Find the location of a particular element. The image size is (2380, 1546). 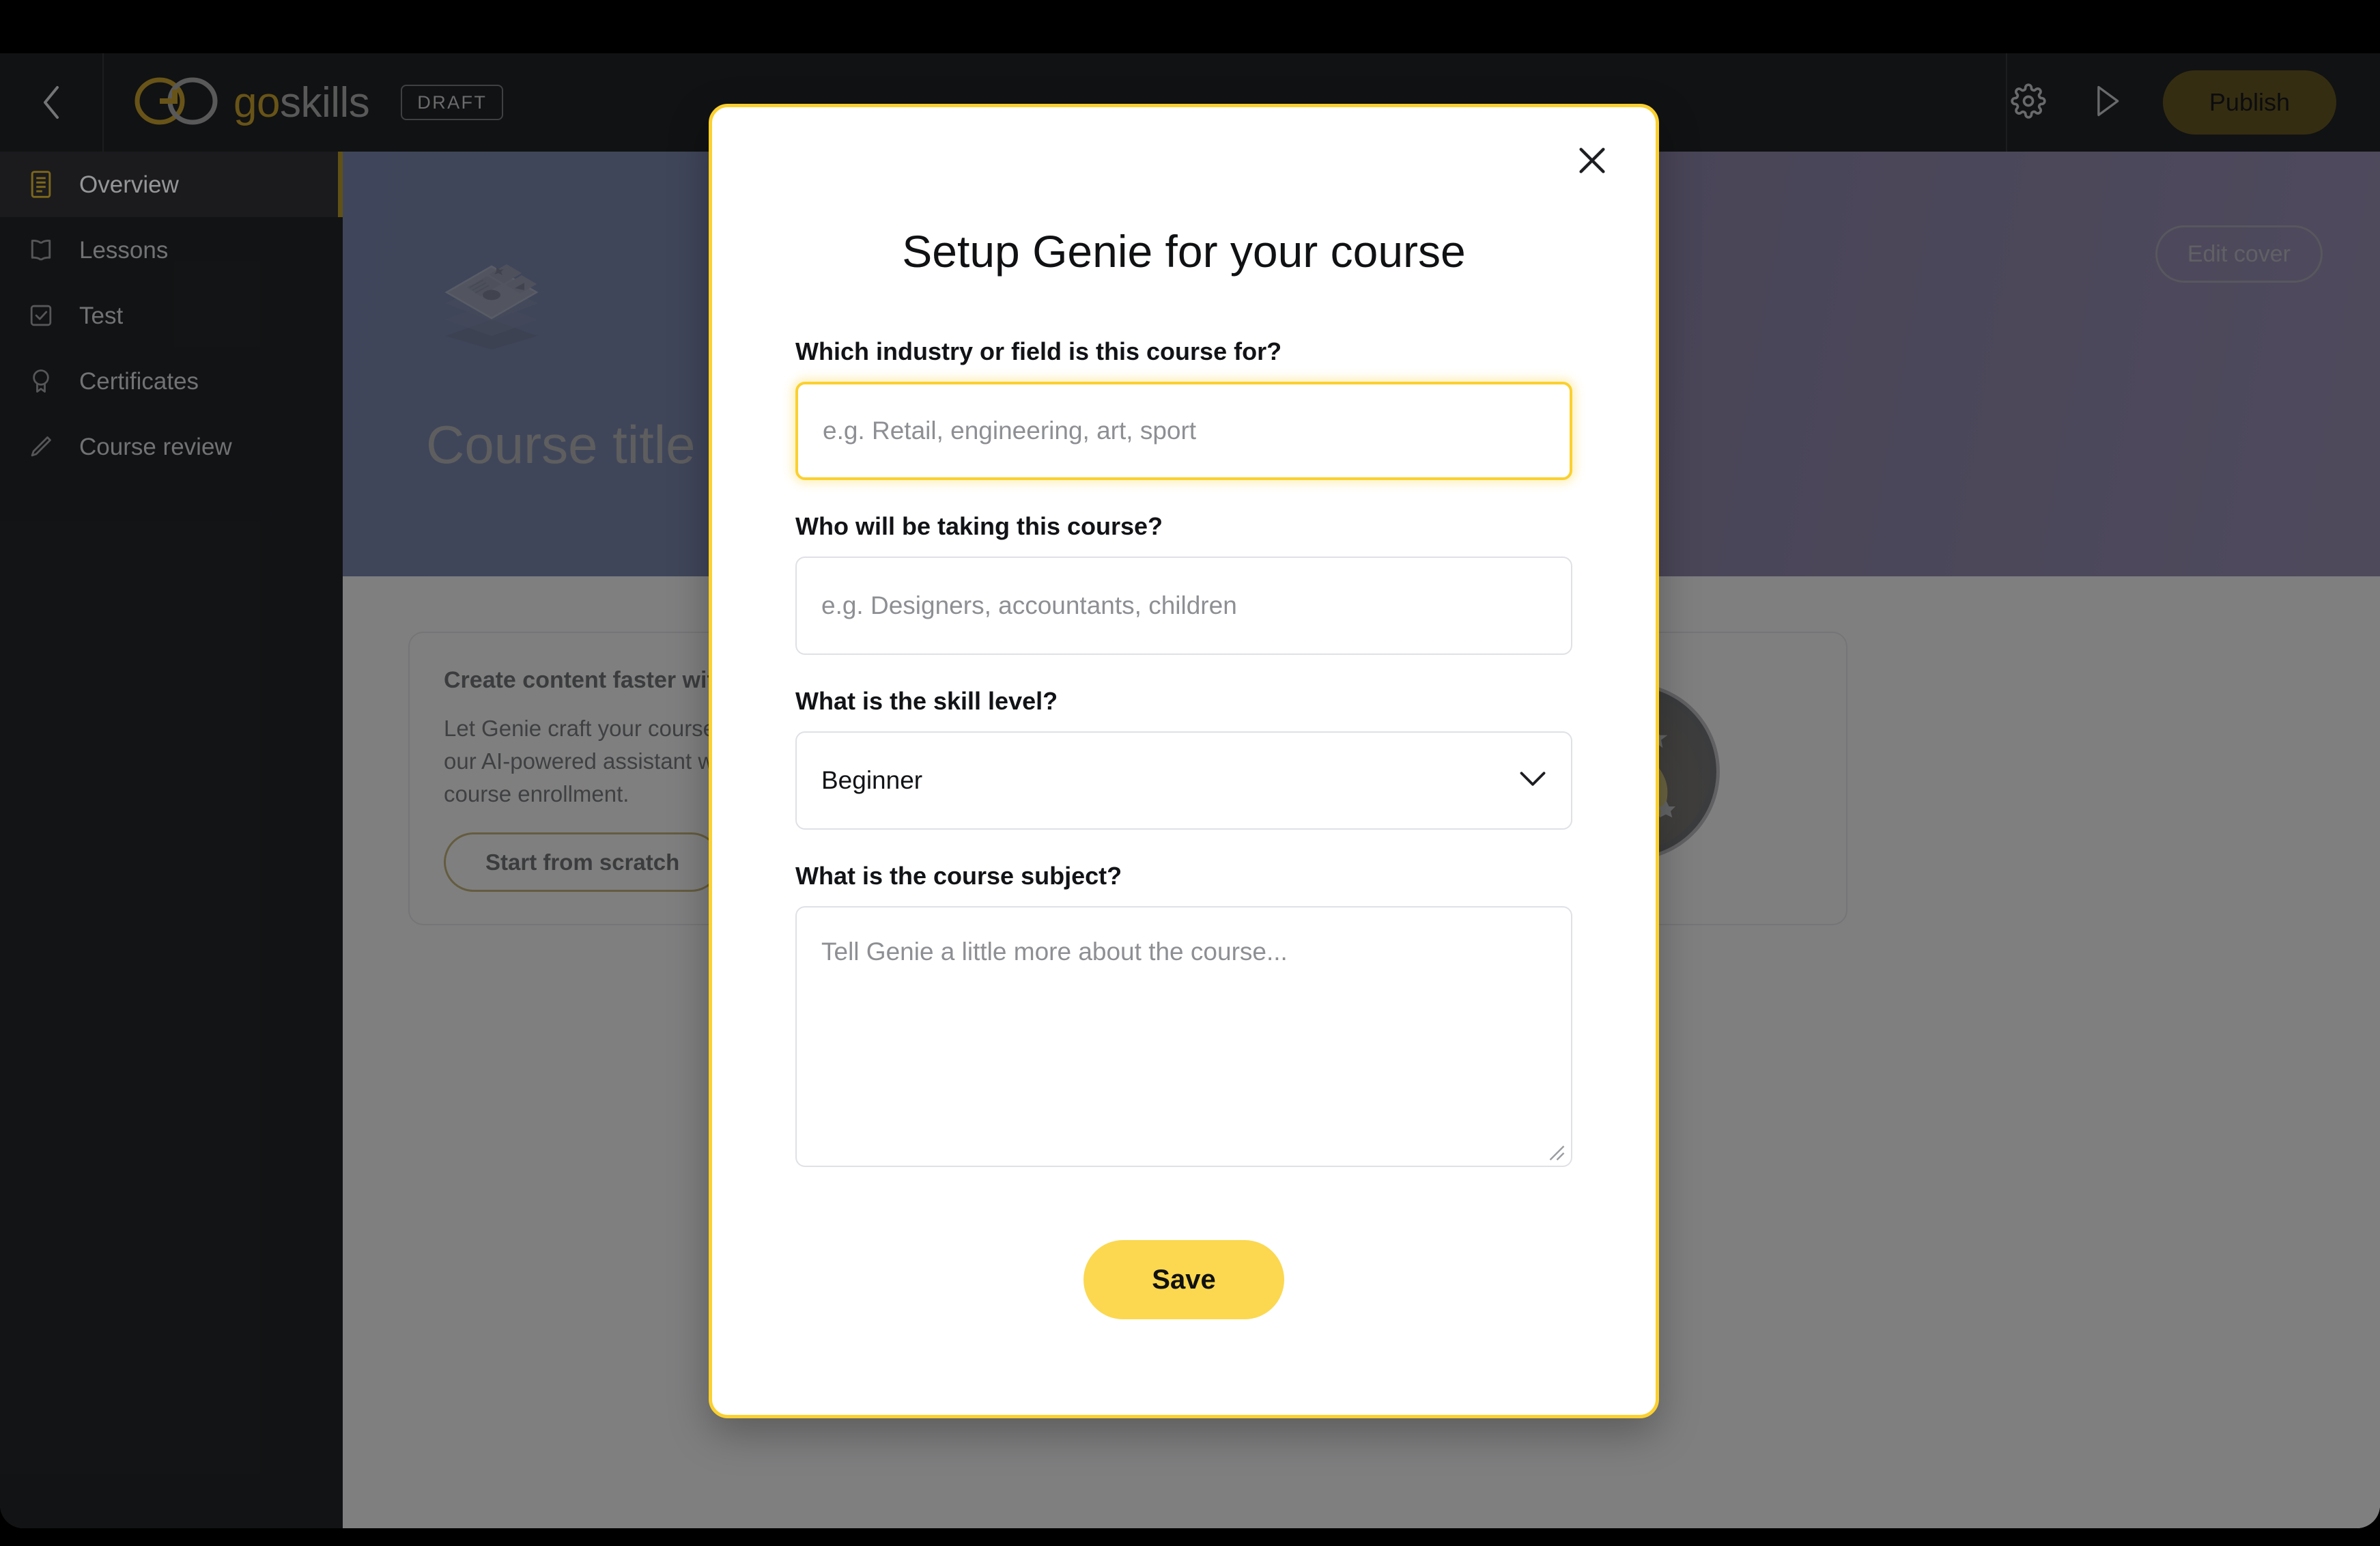

pencil-icon is located at coordinates (41, 447).